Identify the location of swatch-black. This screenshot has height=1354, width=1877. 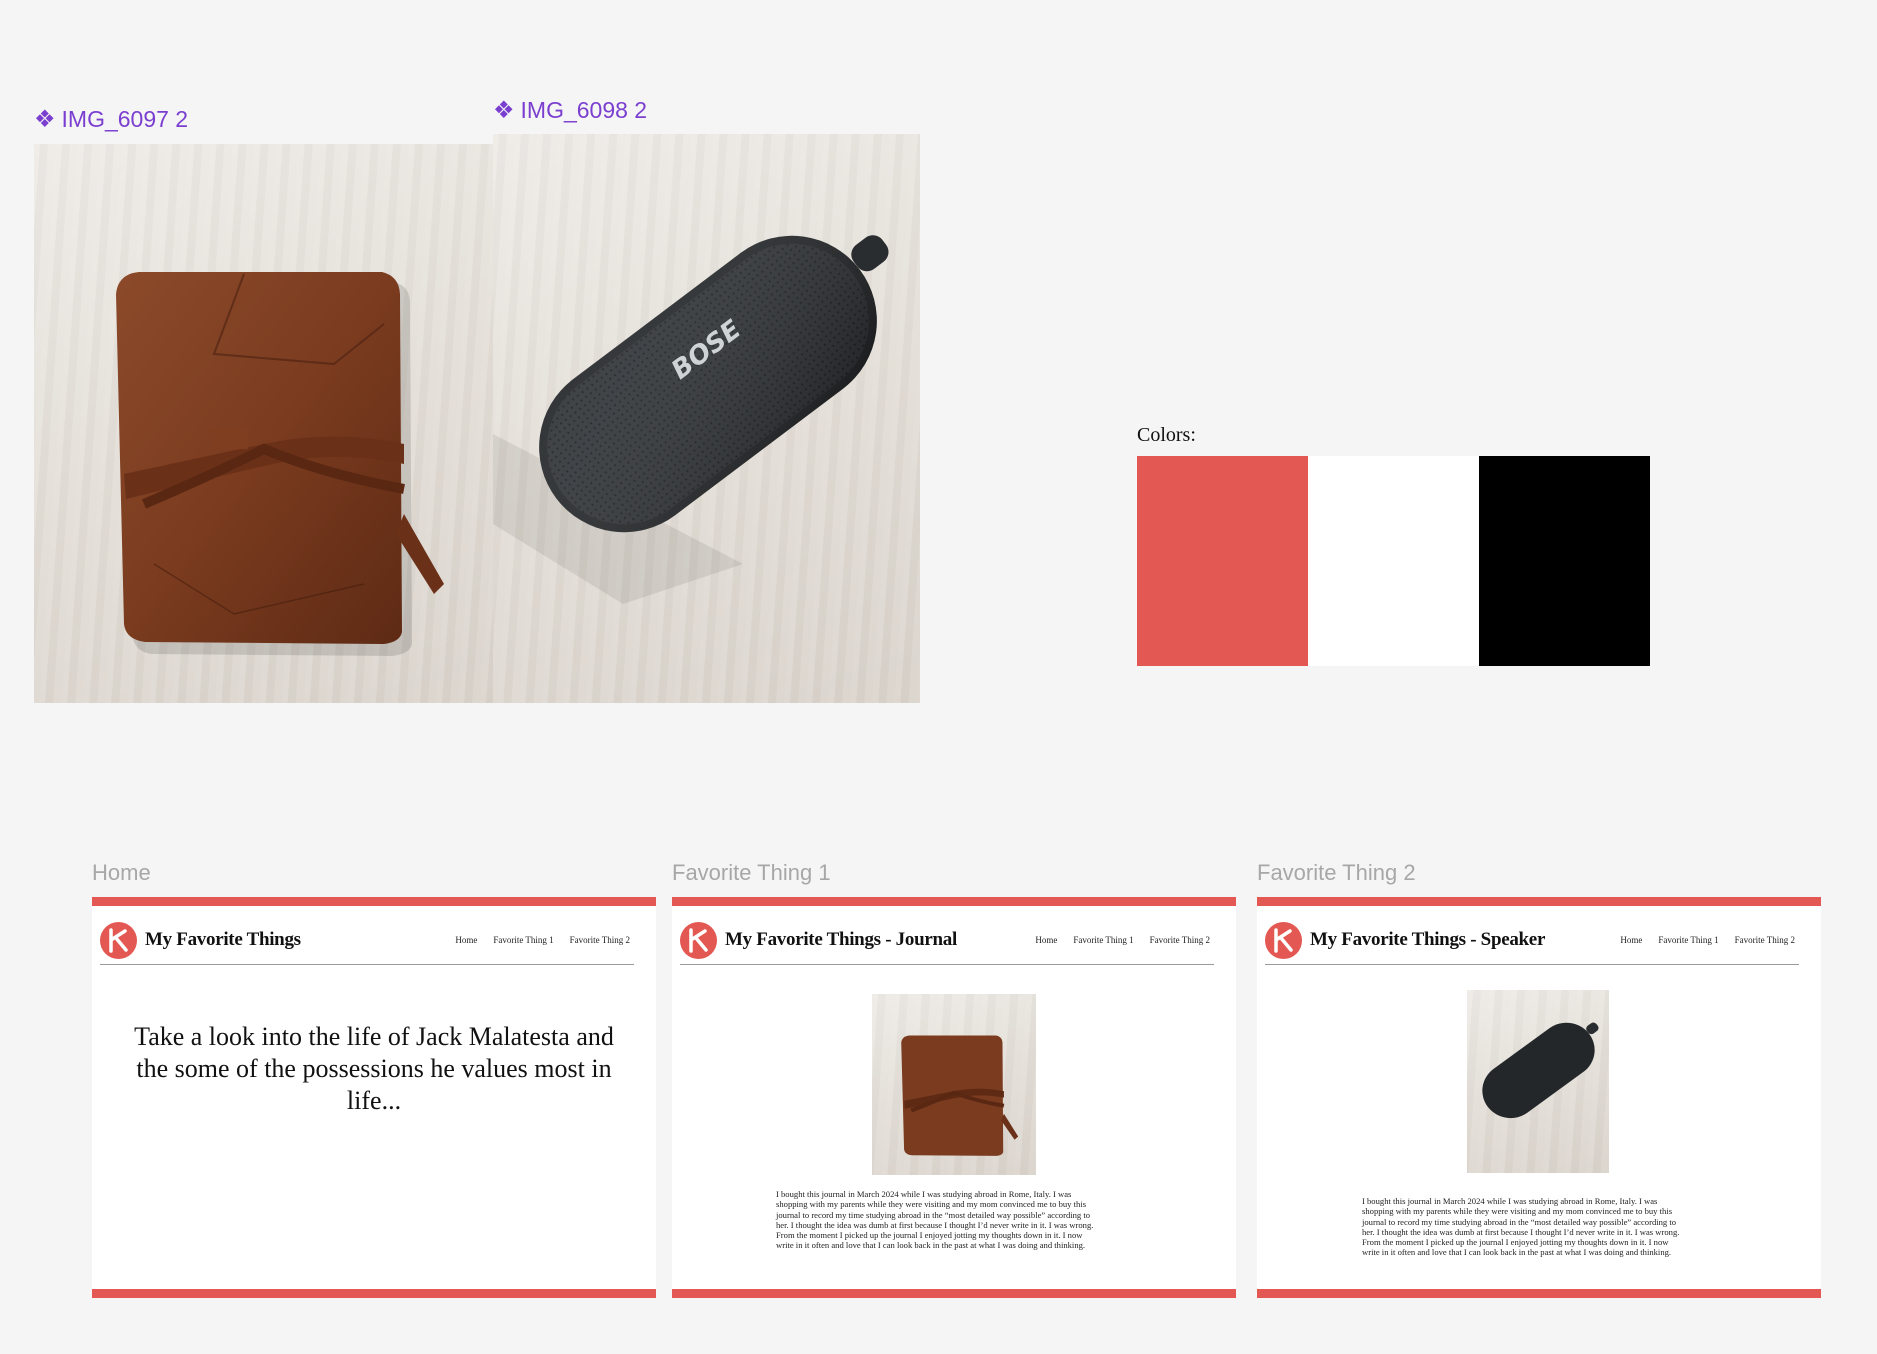
(1564, 561).